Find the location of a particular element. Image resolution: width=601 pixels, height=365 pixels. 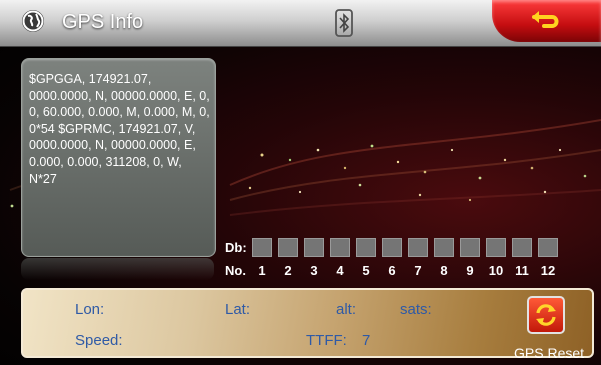

satellite-number: 9 is located at coordinates (470, 270).